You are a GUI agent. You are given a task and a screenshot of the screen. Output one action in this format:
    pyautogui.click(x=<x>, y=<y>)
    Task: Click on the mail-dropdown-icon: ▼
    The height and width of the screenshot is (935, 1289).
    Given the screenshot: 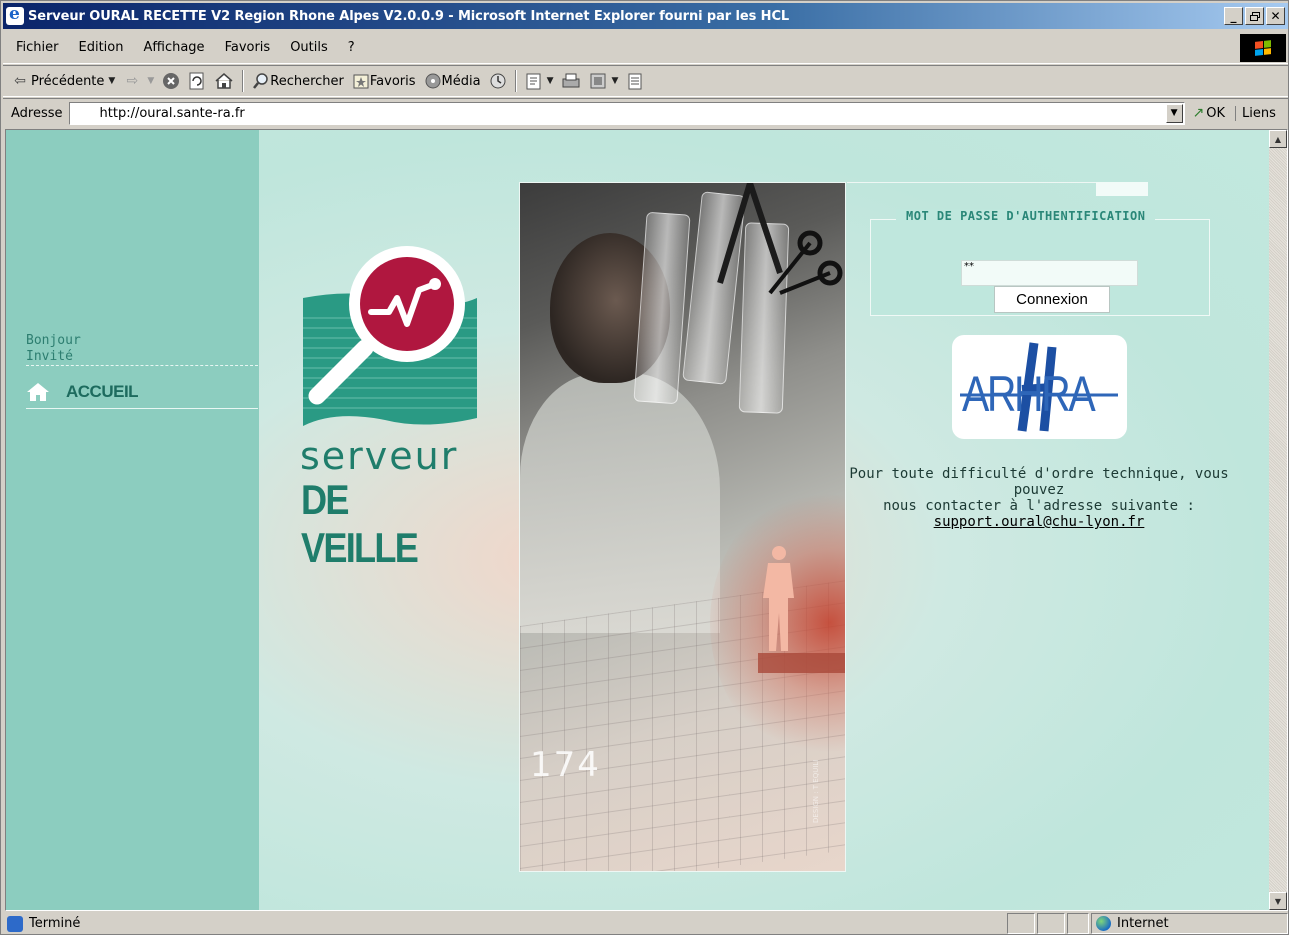 What is the action you would take?
    pyautogui.click(x=550, y=81)
    